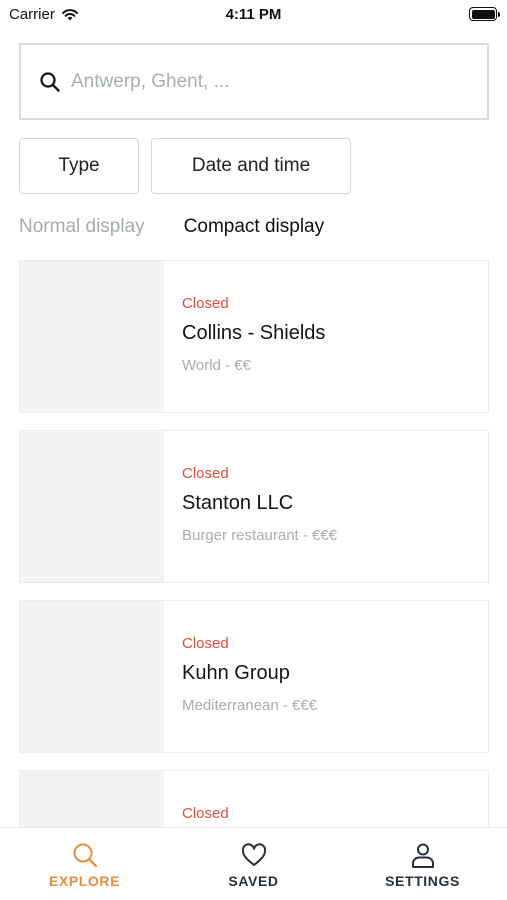 The width and height of the screenshot is (507, 900). What do you see at coordinates (254, 798) in the screenshot?
I see `restaurant-card: Closed` at bounding box center [254, 798].